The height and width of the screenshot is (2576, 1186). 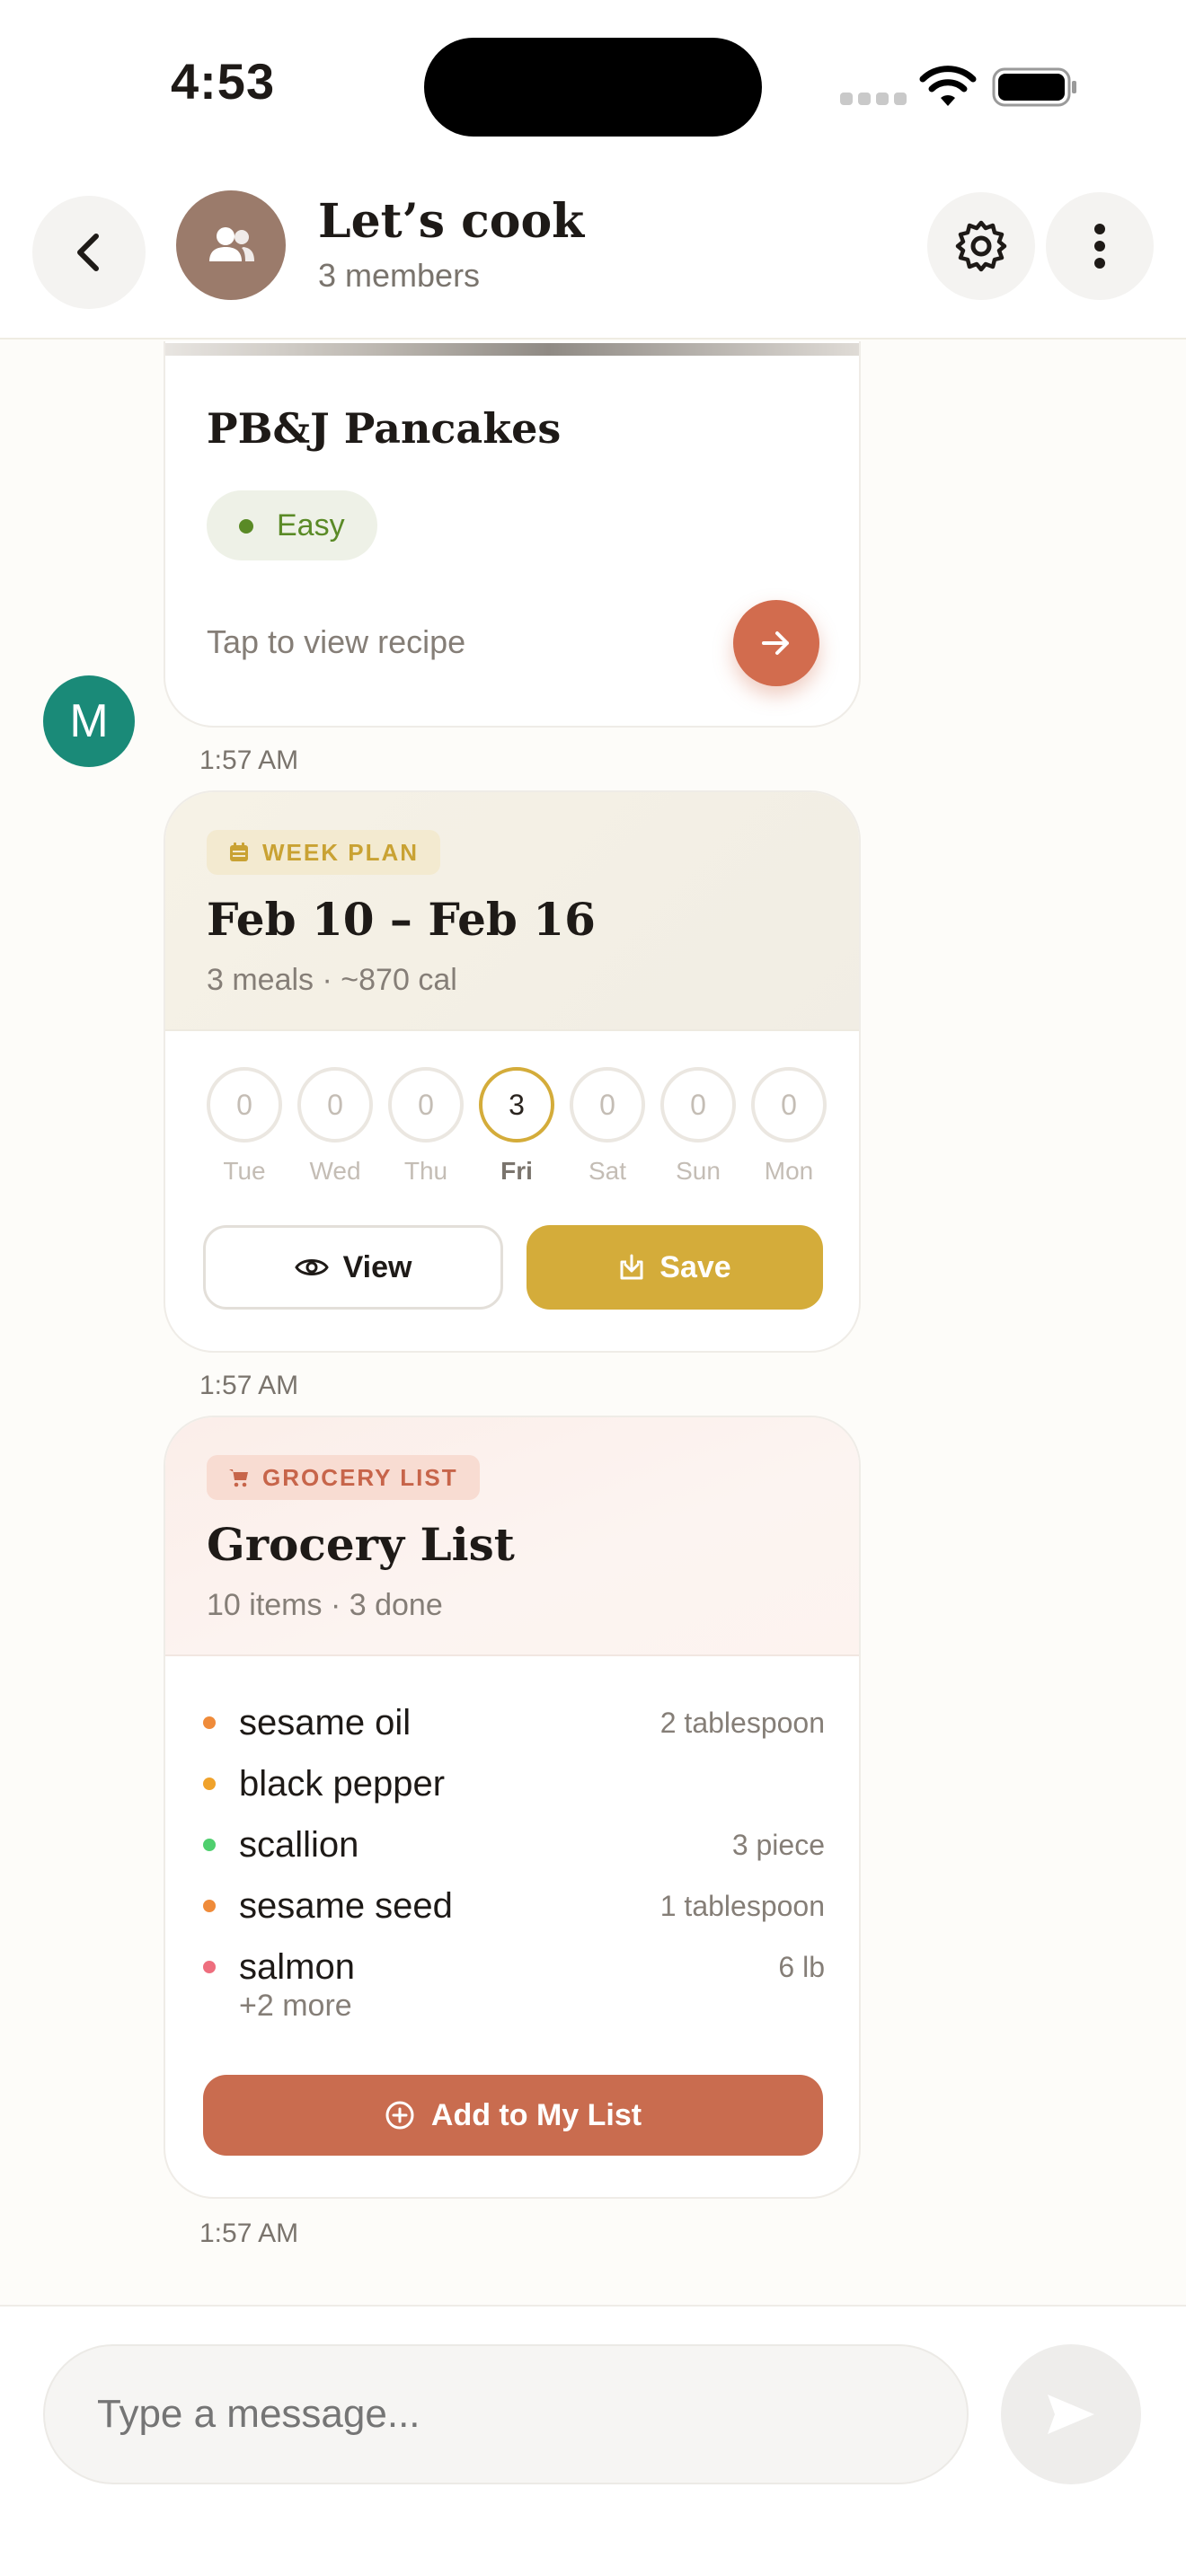 I want to click on grocery-item-qty: 6 lb, so click(x=801, y=1966).